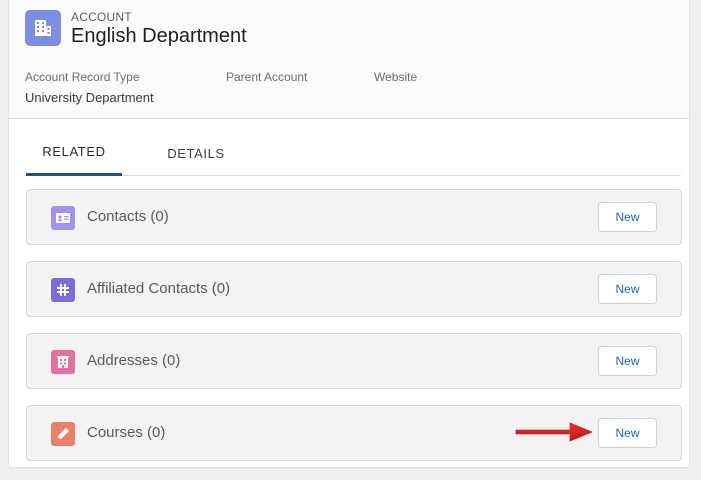 The height and width of the screenshot is (480, 701). I want to click on field-parent-account: Parent Account, so click(266, 80).